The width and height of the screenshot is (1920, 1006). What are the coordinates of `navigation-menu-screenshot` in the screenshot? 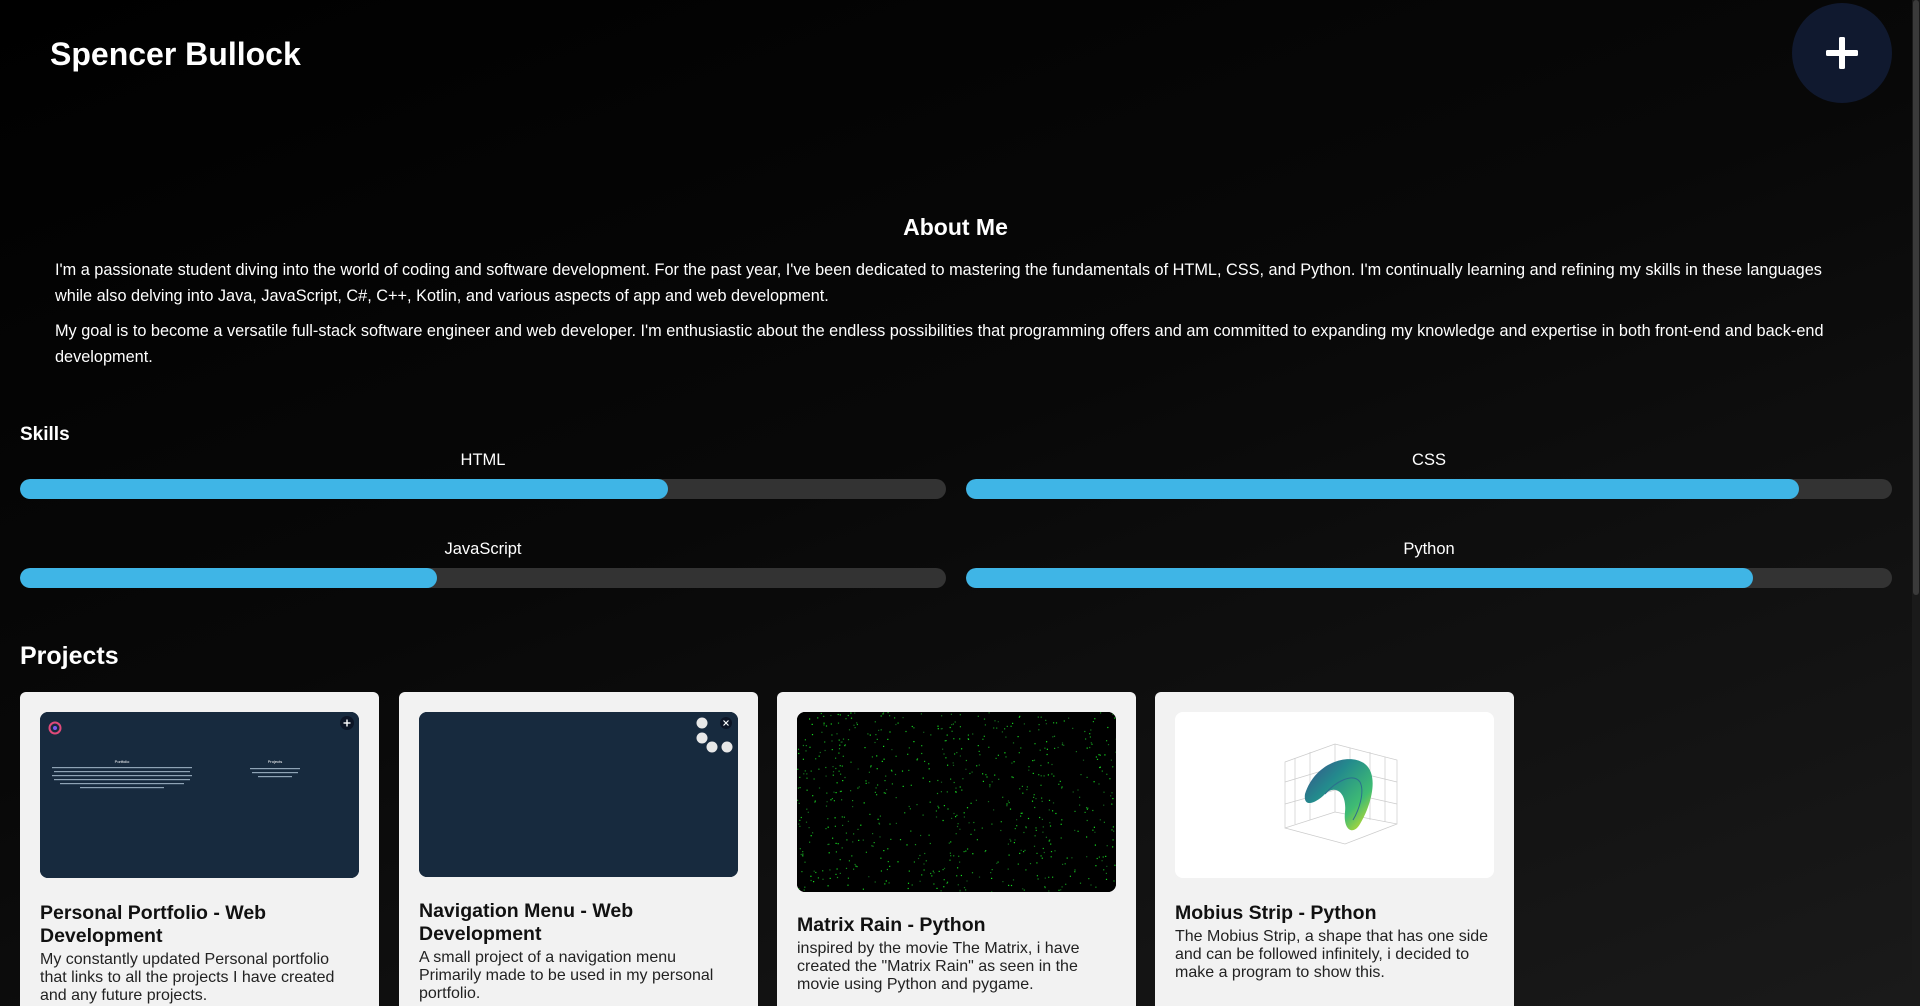 It's located at (578, 794).